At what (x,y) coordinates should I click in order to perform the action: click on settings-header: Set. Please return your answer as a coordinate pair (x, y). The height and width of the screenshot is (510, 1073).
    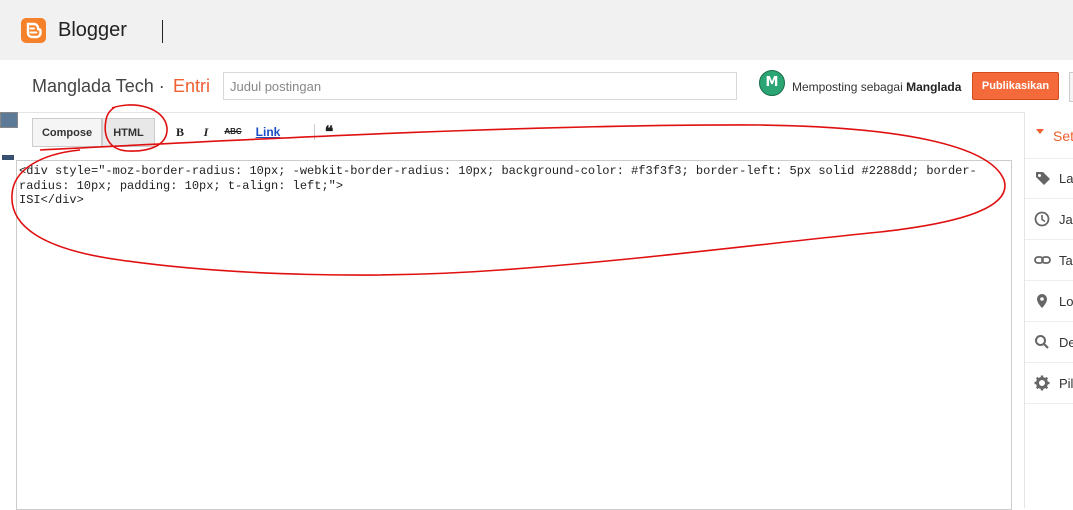
    Looking at the image, I should click on (1049, 135).